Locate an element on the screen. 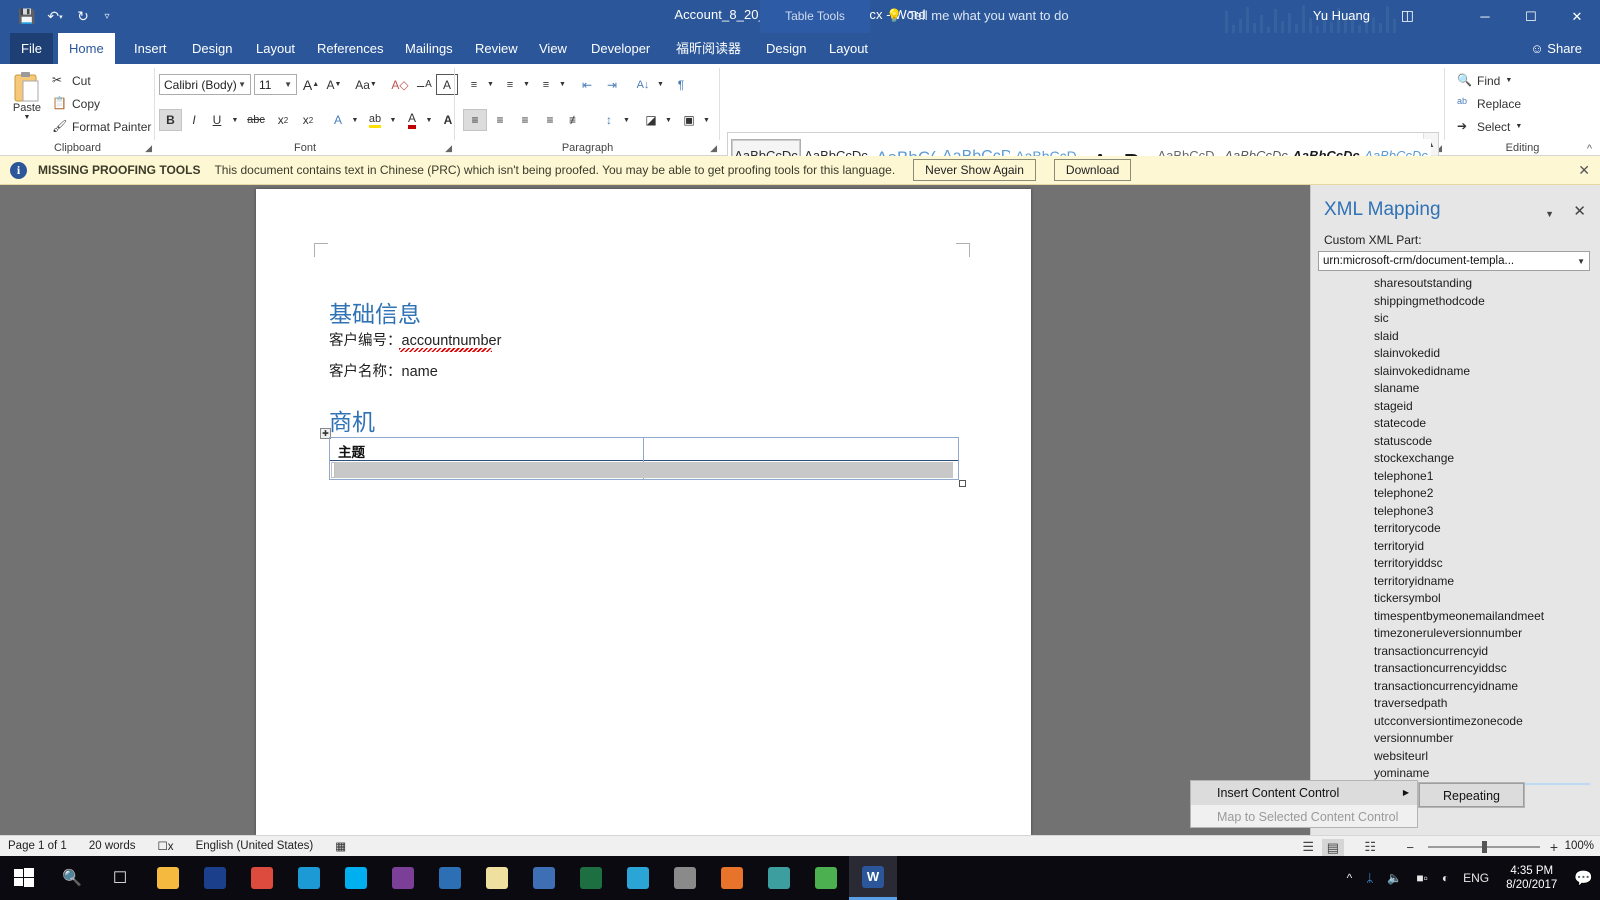 The width and height of the screenshot is (1600, 900). visual-studio-code-icon is located at coordinates (450, 878).